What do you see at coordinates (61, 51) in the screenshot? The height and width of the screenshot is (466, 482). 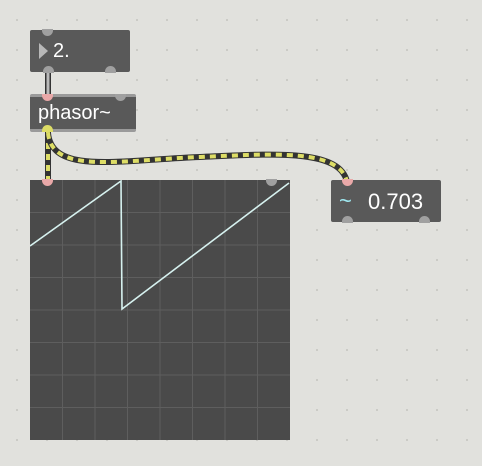 I see `number-box-value: 2.` at bounding box center [61, 51].